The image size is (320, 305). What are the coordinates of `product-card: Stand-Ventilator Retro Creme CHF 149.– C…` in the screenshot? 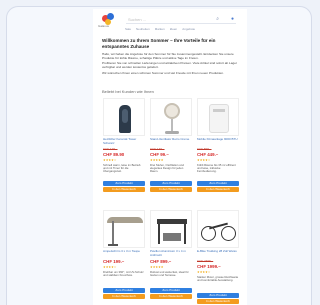 It's located at (171, 145).